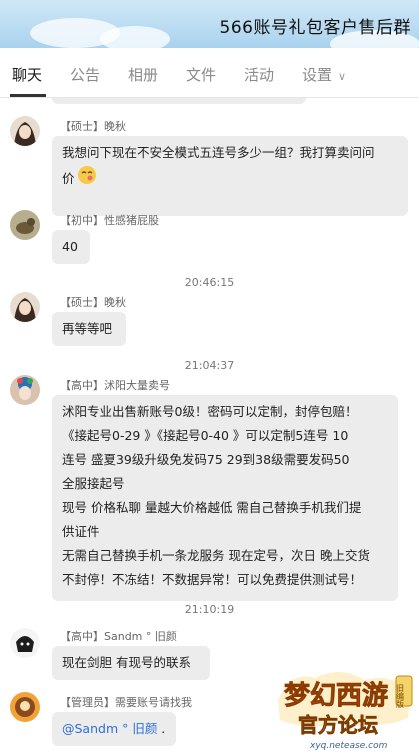 The image size is (419, 756). I want to click on message-bubble: 再等等吧, so click(89, 329).